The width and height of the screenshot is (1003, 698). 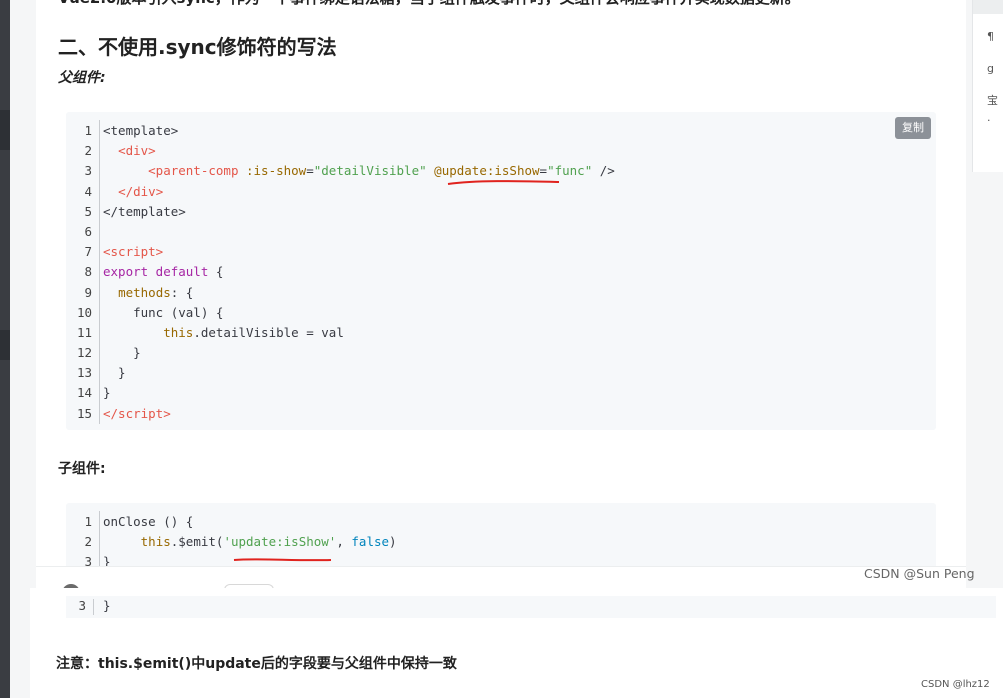 What do you see at coordinates (144, 211) in the screenshot?
I see `code-text: </template>` at bounding box center [144, 211].